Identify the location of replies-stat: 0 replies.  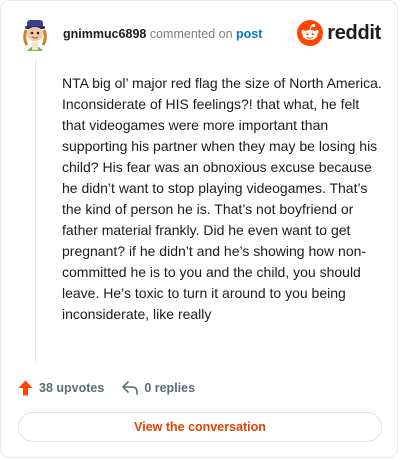
(158, 388).